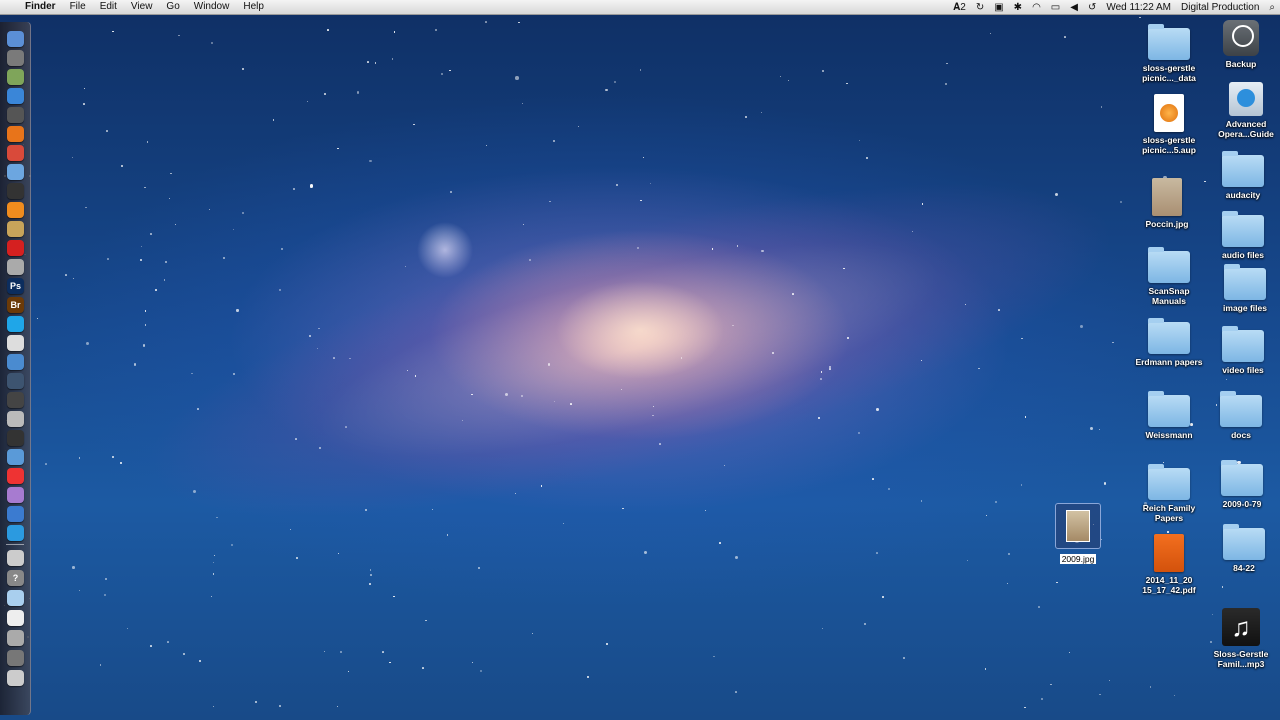 The image size is (1280, 720). What do you see at coordinates (15, 678) in the screenshot?
I see `trash-icon` at bounding box center [15, 678].